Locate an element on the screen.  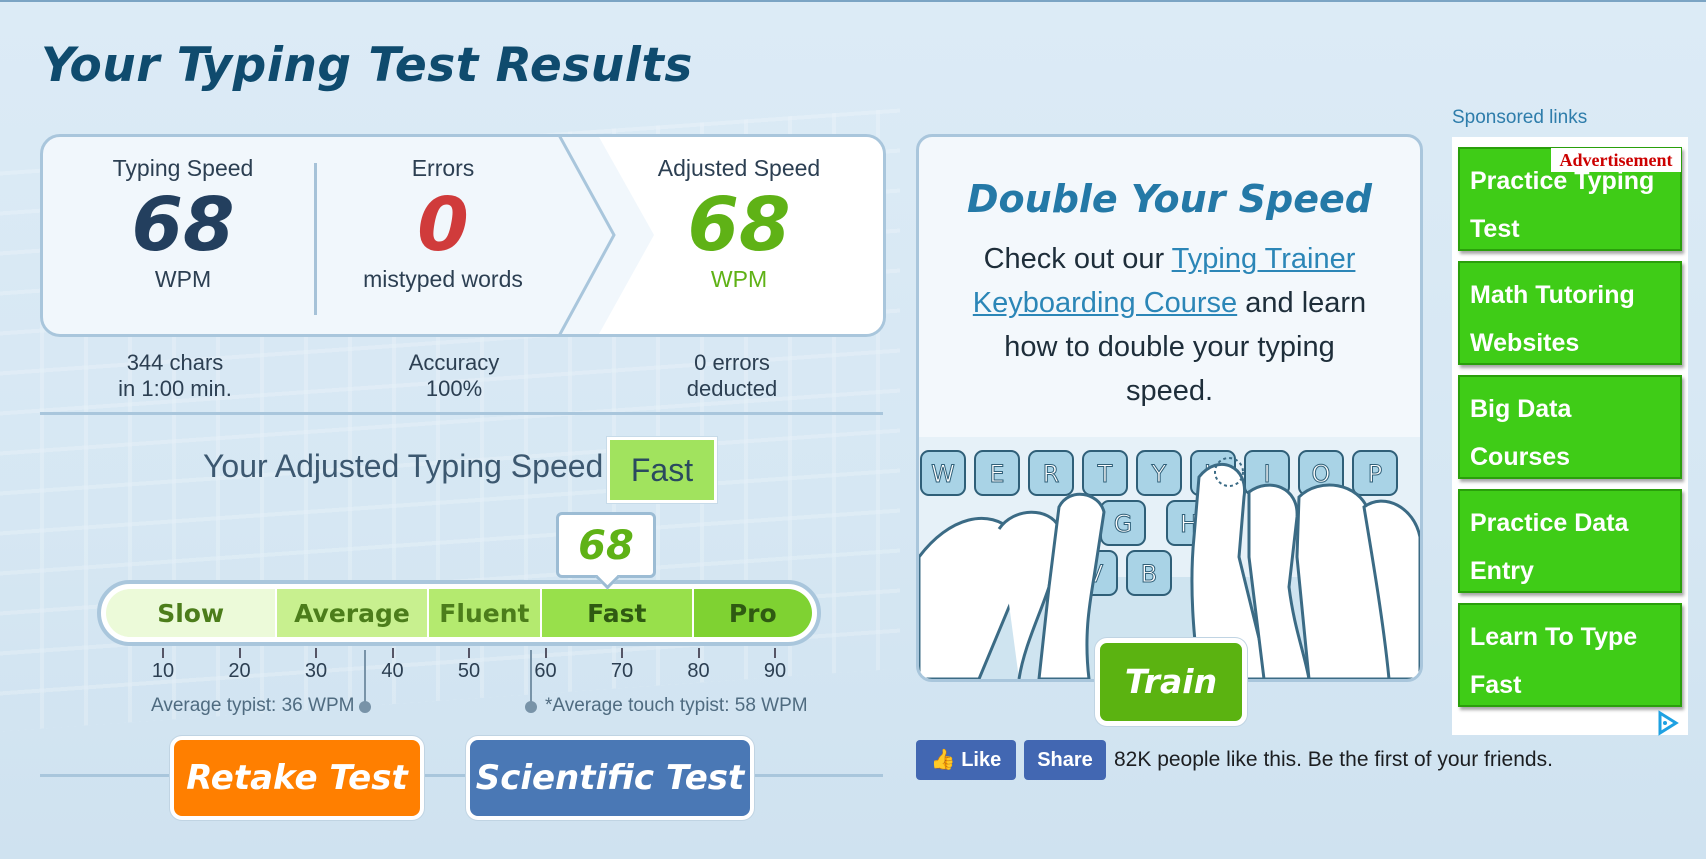
scale-tick-label: 20 is located at coordinates (239, 671).